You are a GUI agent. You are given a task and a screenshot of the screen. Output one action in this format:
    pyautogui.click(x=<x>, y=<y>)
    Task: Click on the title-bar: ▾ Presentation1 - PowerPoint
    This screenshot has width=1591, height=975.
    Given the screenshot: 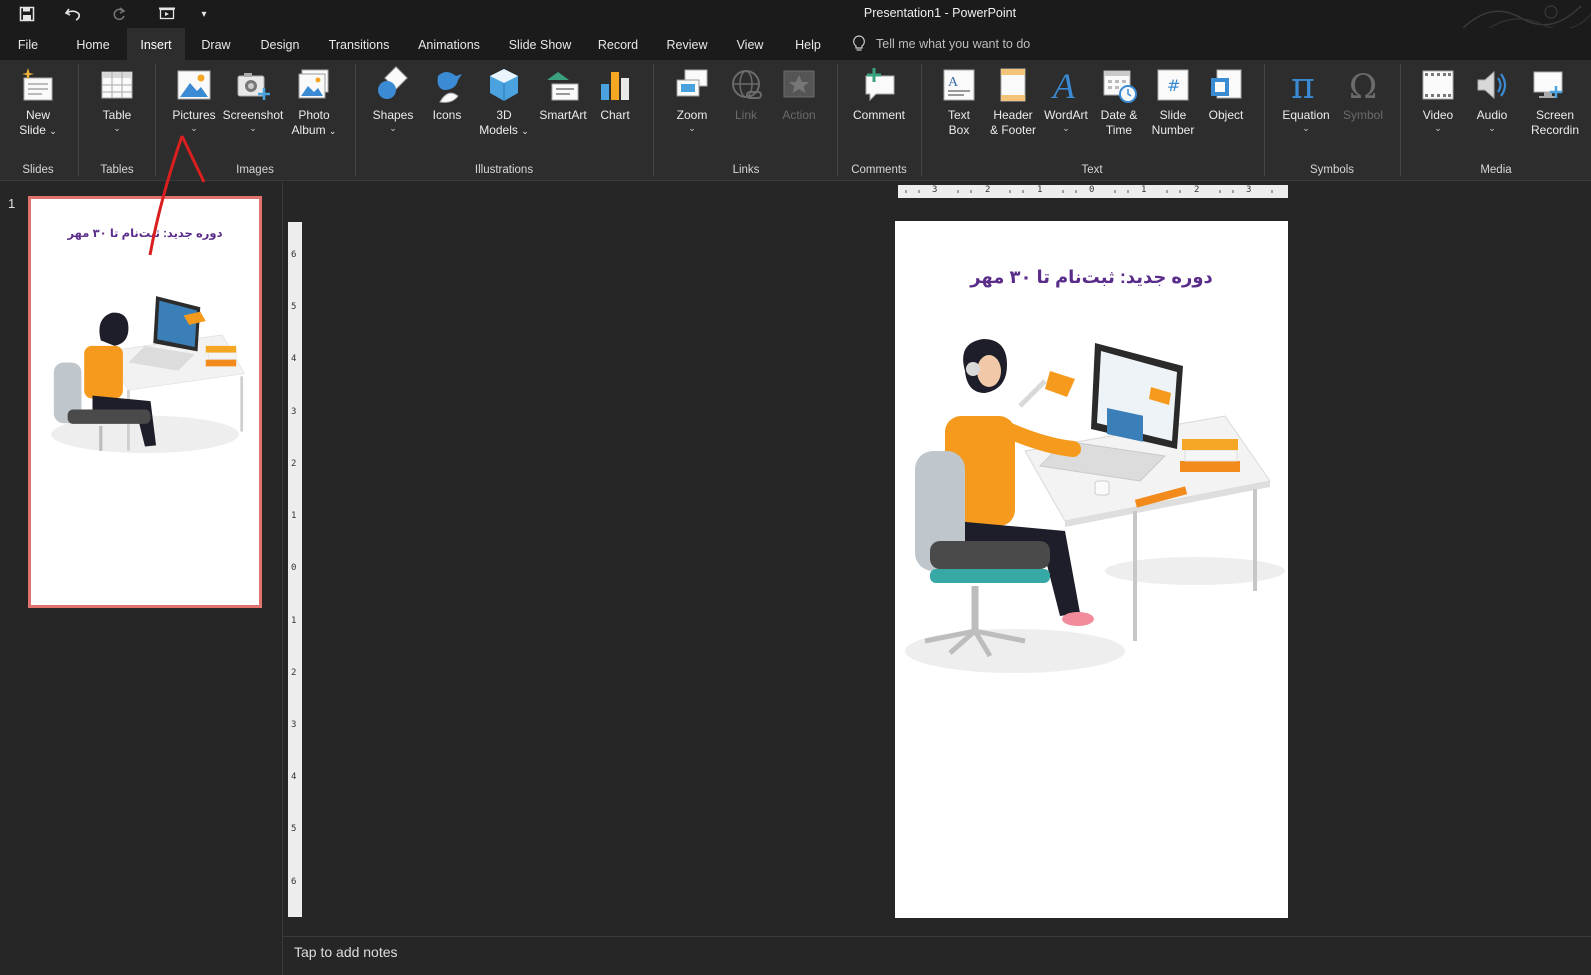 What is the action you would take?
    pyautogui.click(x=795, y=17)
    